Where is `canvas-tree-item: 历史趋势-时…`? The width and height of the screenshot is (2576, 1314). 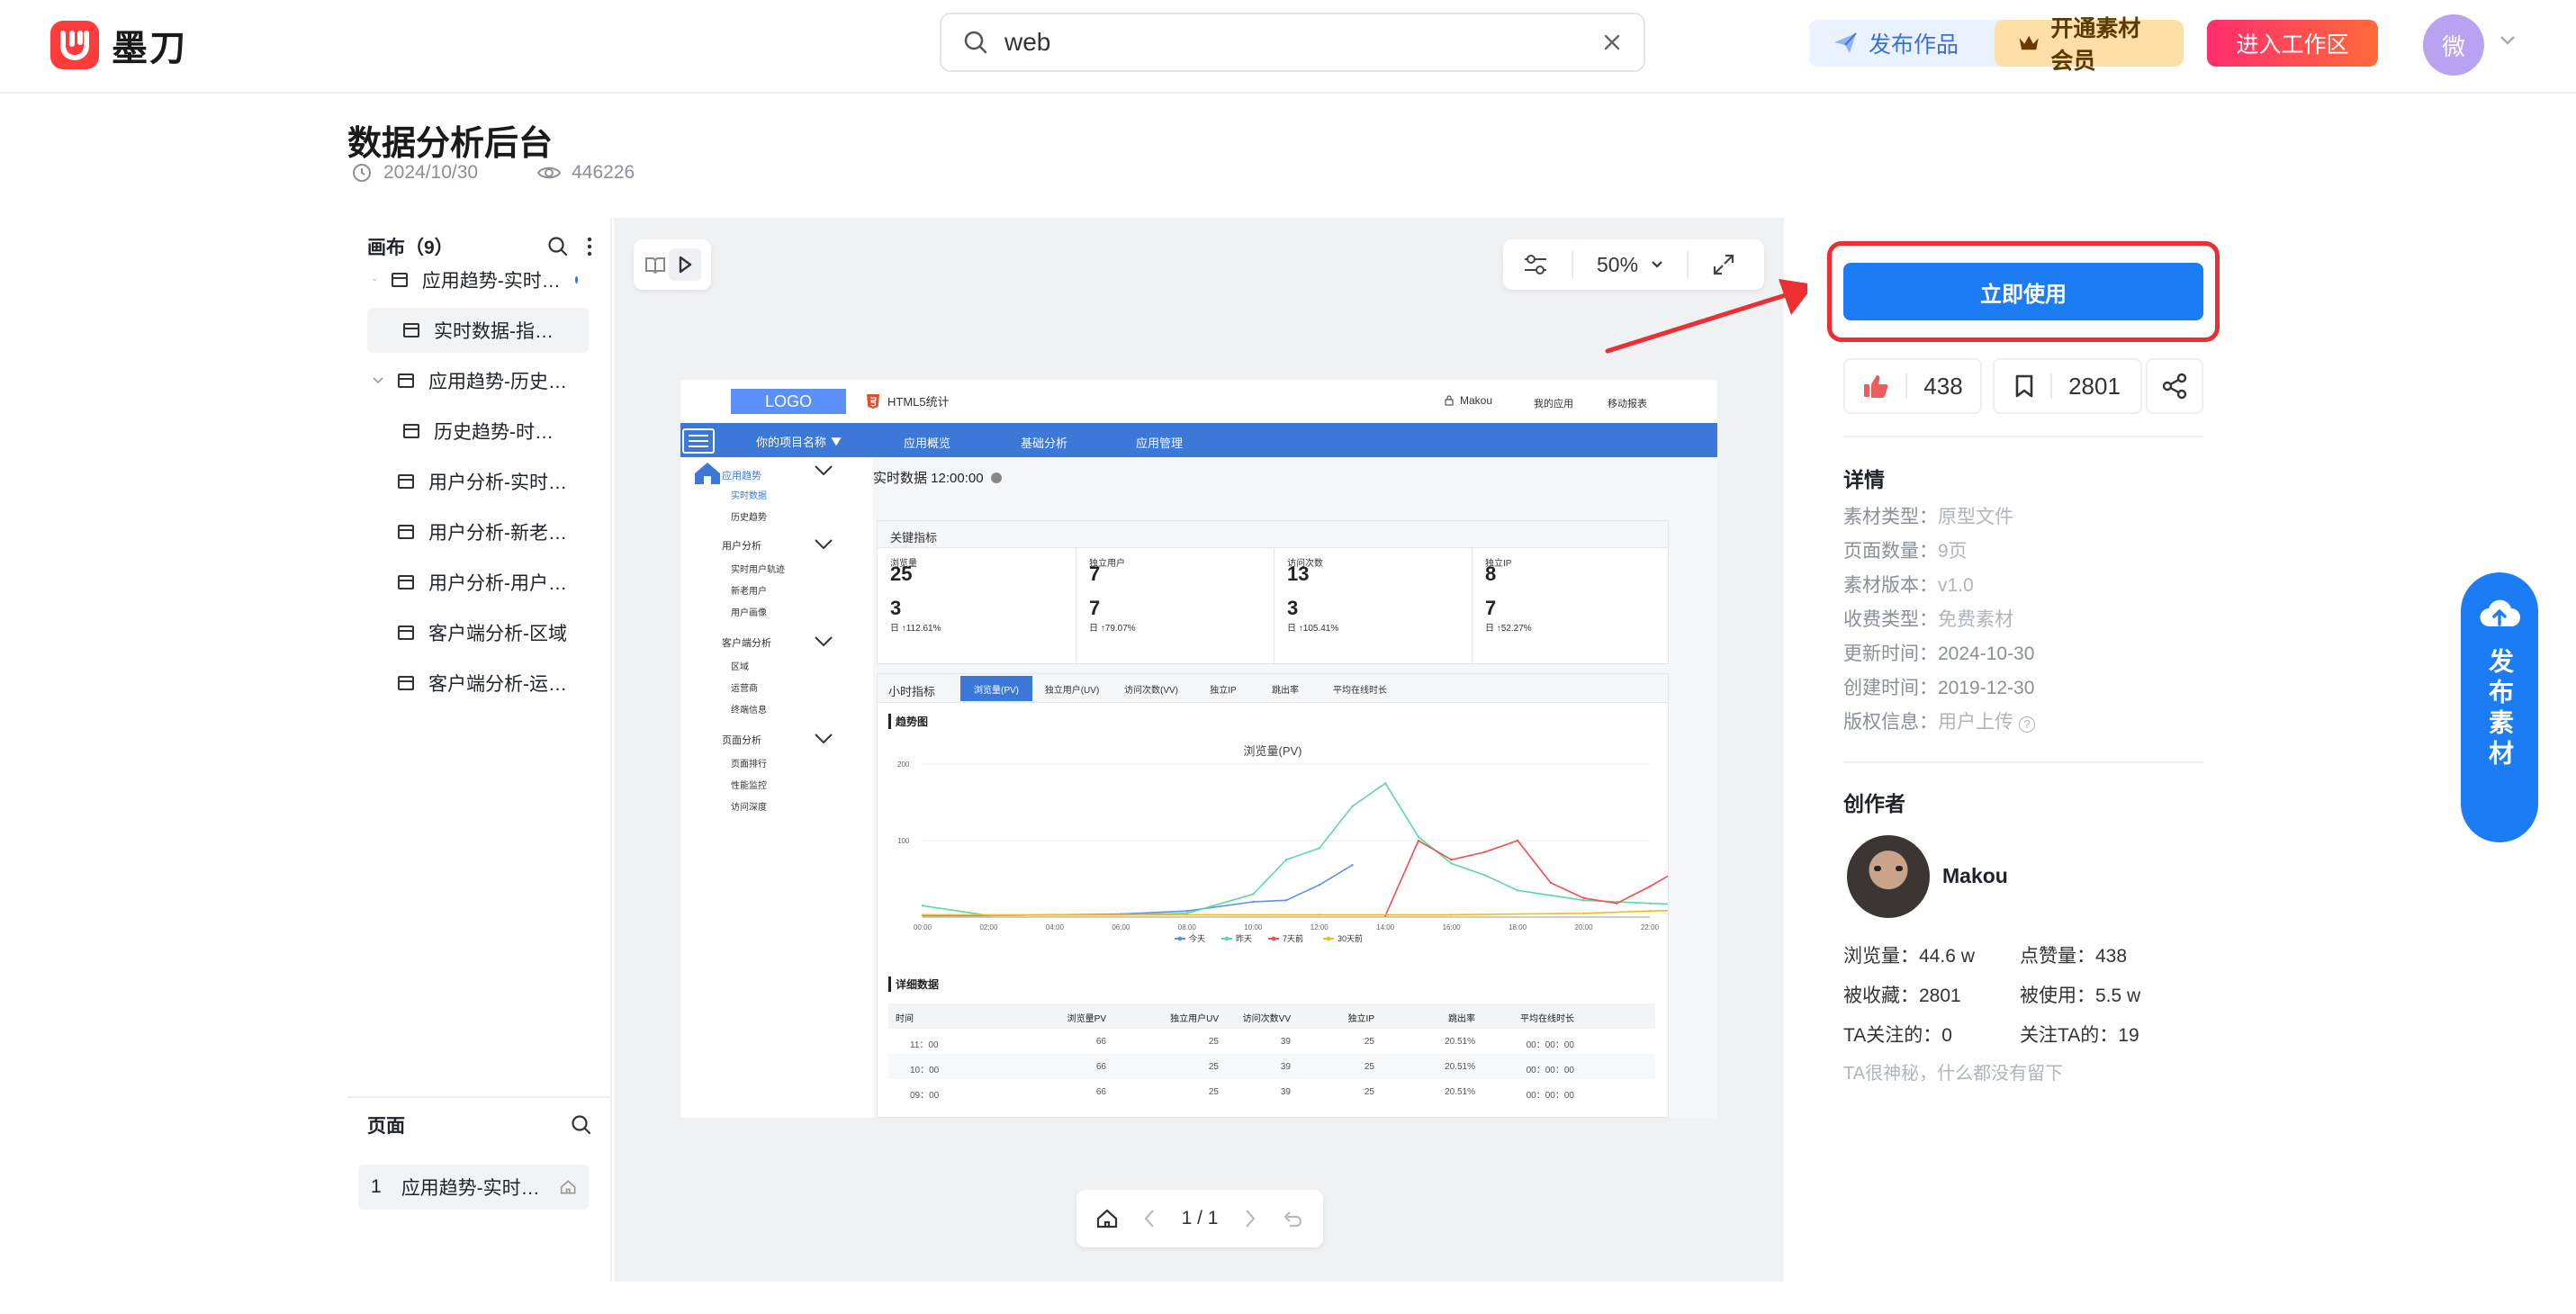
canvas-tree-item: 历史趋势-时… is located at coordinates (478, 431).